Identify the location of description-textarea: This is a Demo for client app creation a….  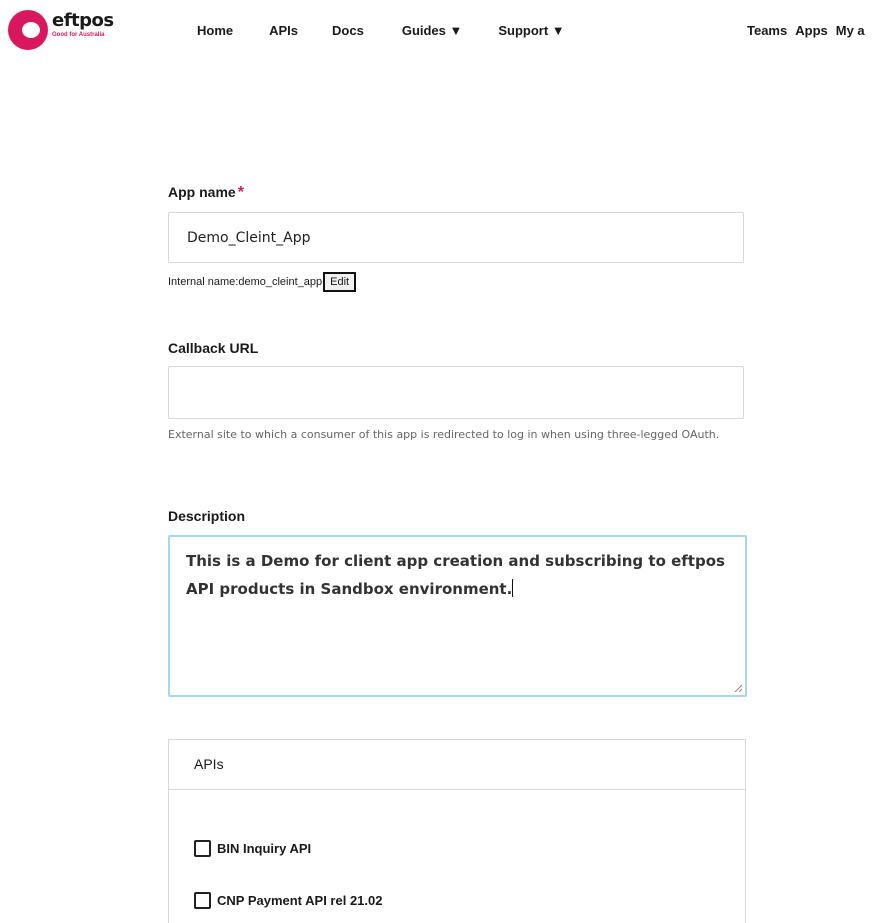
(457, 616).